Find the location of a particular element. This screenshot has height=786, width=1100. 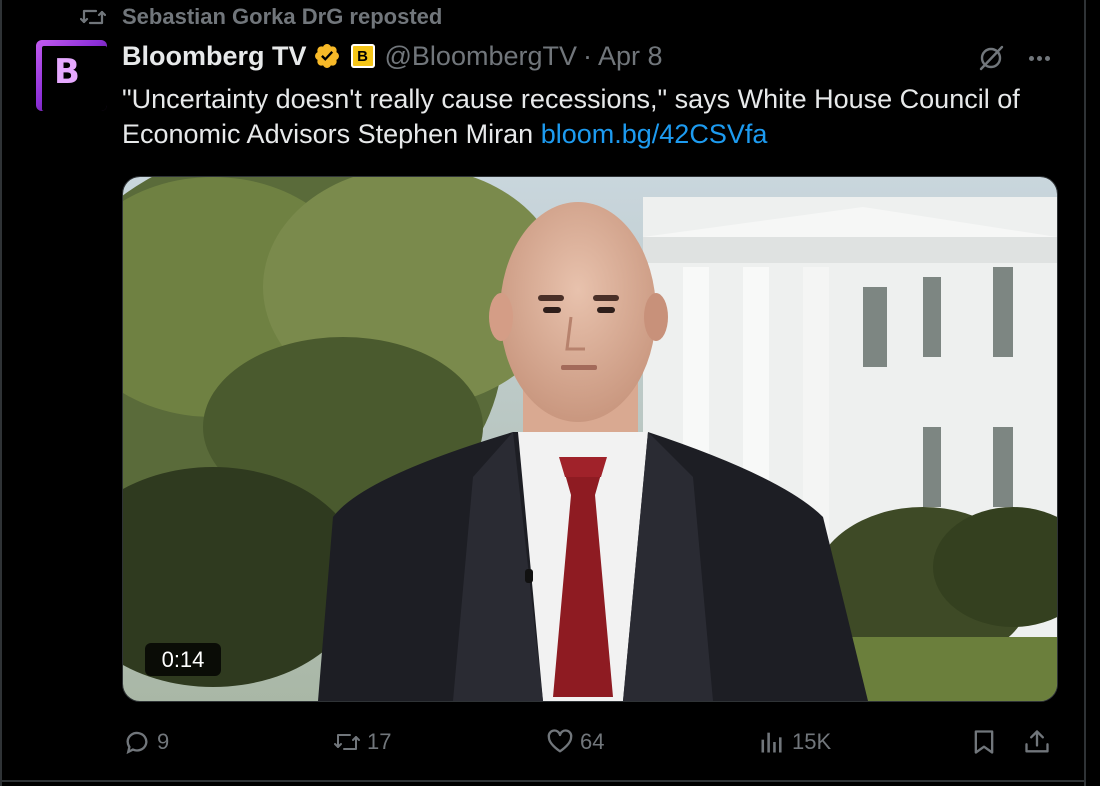

avatar: B is located at coordinates (71, 75).